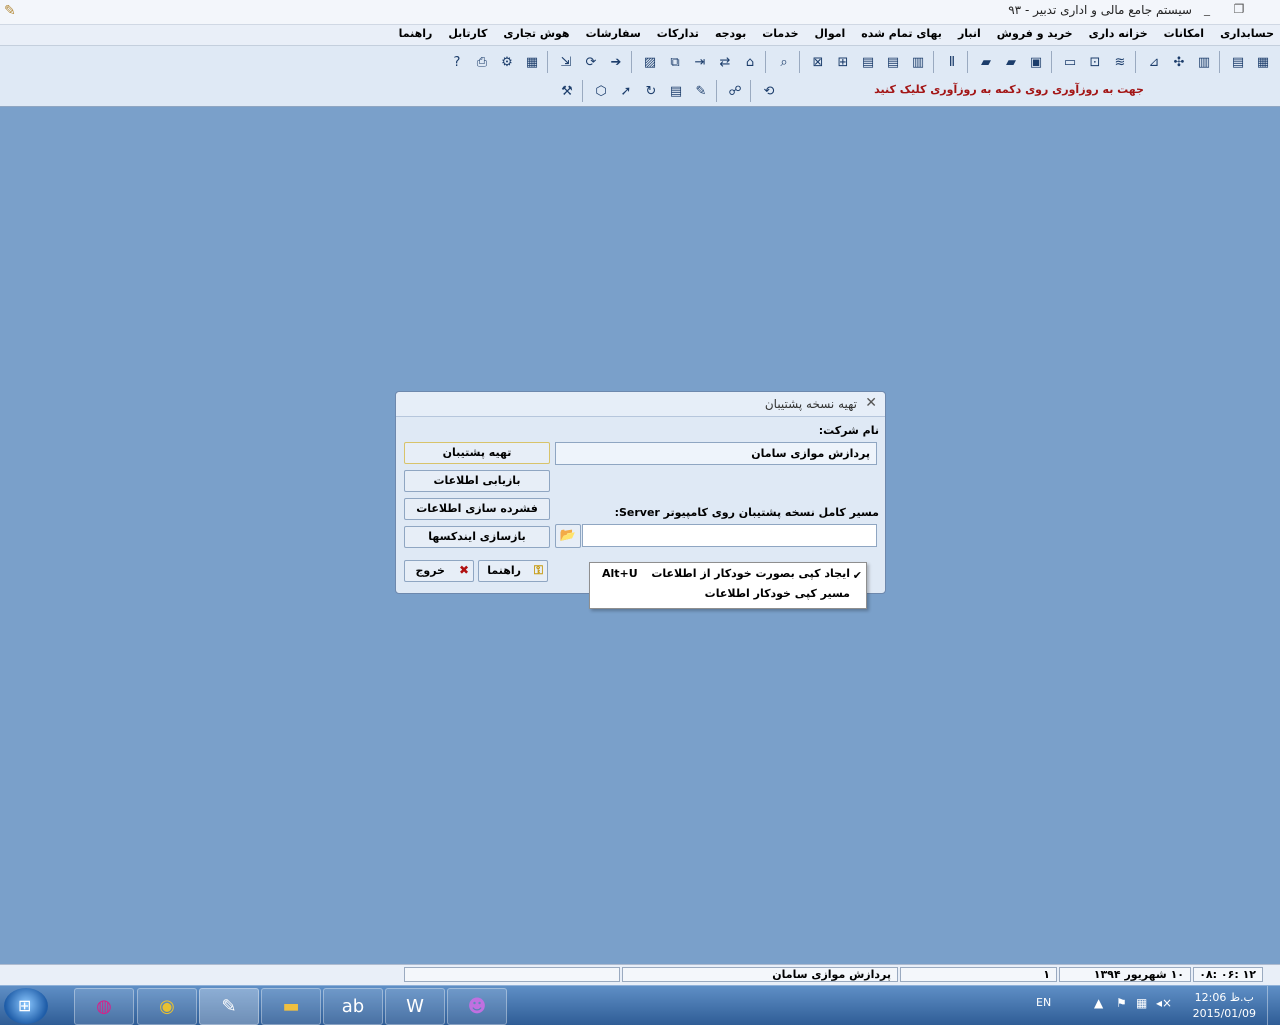 This screenshot has height=1025, width=1280. I want to click on columns-icon: Ⅱ, so click(952, 62).